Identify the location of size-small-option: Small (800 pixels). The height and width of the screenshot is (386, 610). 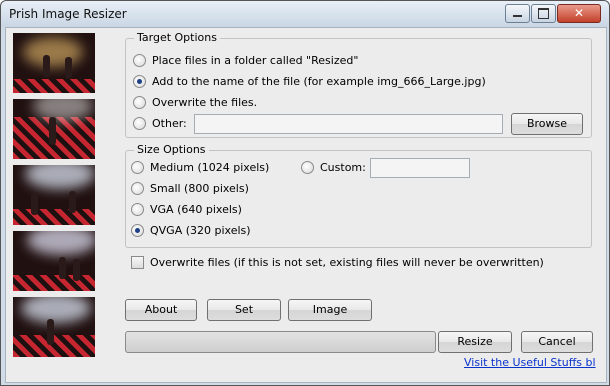
(190, 188).